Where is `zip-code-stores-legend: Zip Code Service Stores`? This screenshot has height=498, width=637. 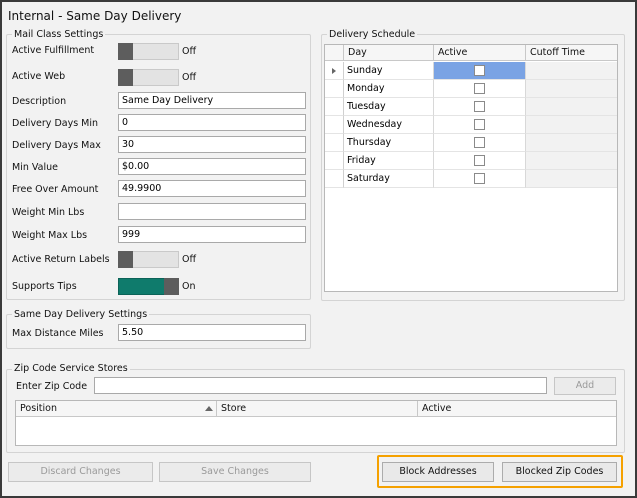 zip-code-stores-legend: Zip Code Service Stores is located at coordinates (71, 368).